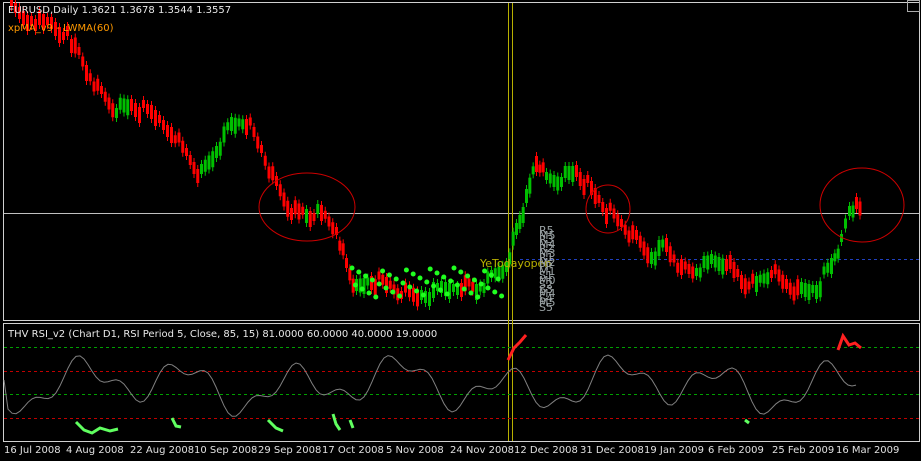 This screenshot has height=461, width=921. I want to click on time-axis-label: 22 Aug 2008, so click(162, 450).